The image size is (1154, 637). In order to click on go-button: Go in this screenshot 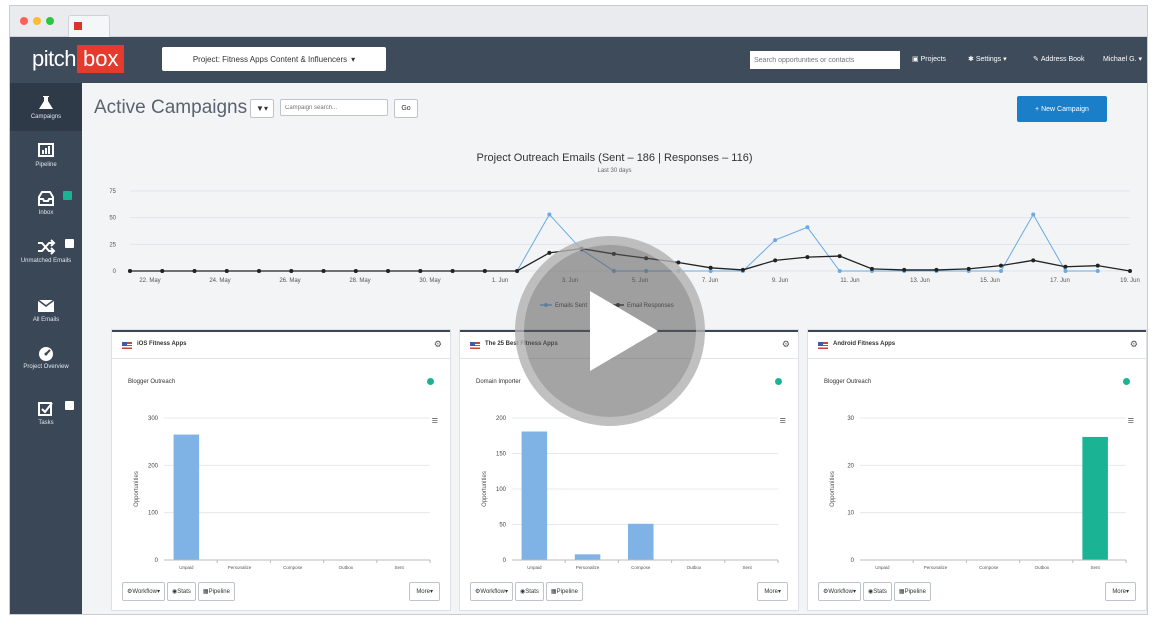, I will do `click(406, 108)`.